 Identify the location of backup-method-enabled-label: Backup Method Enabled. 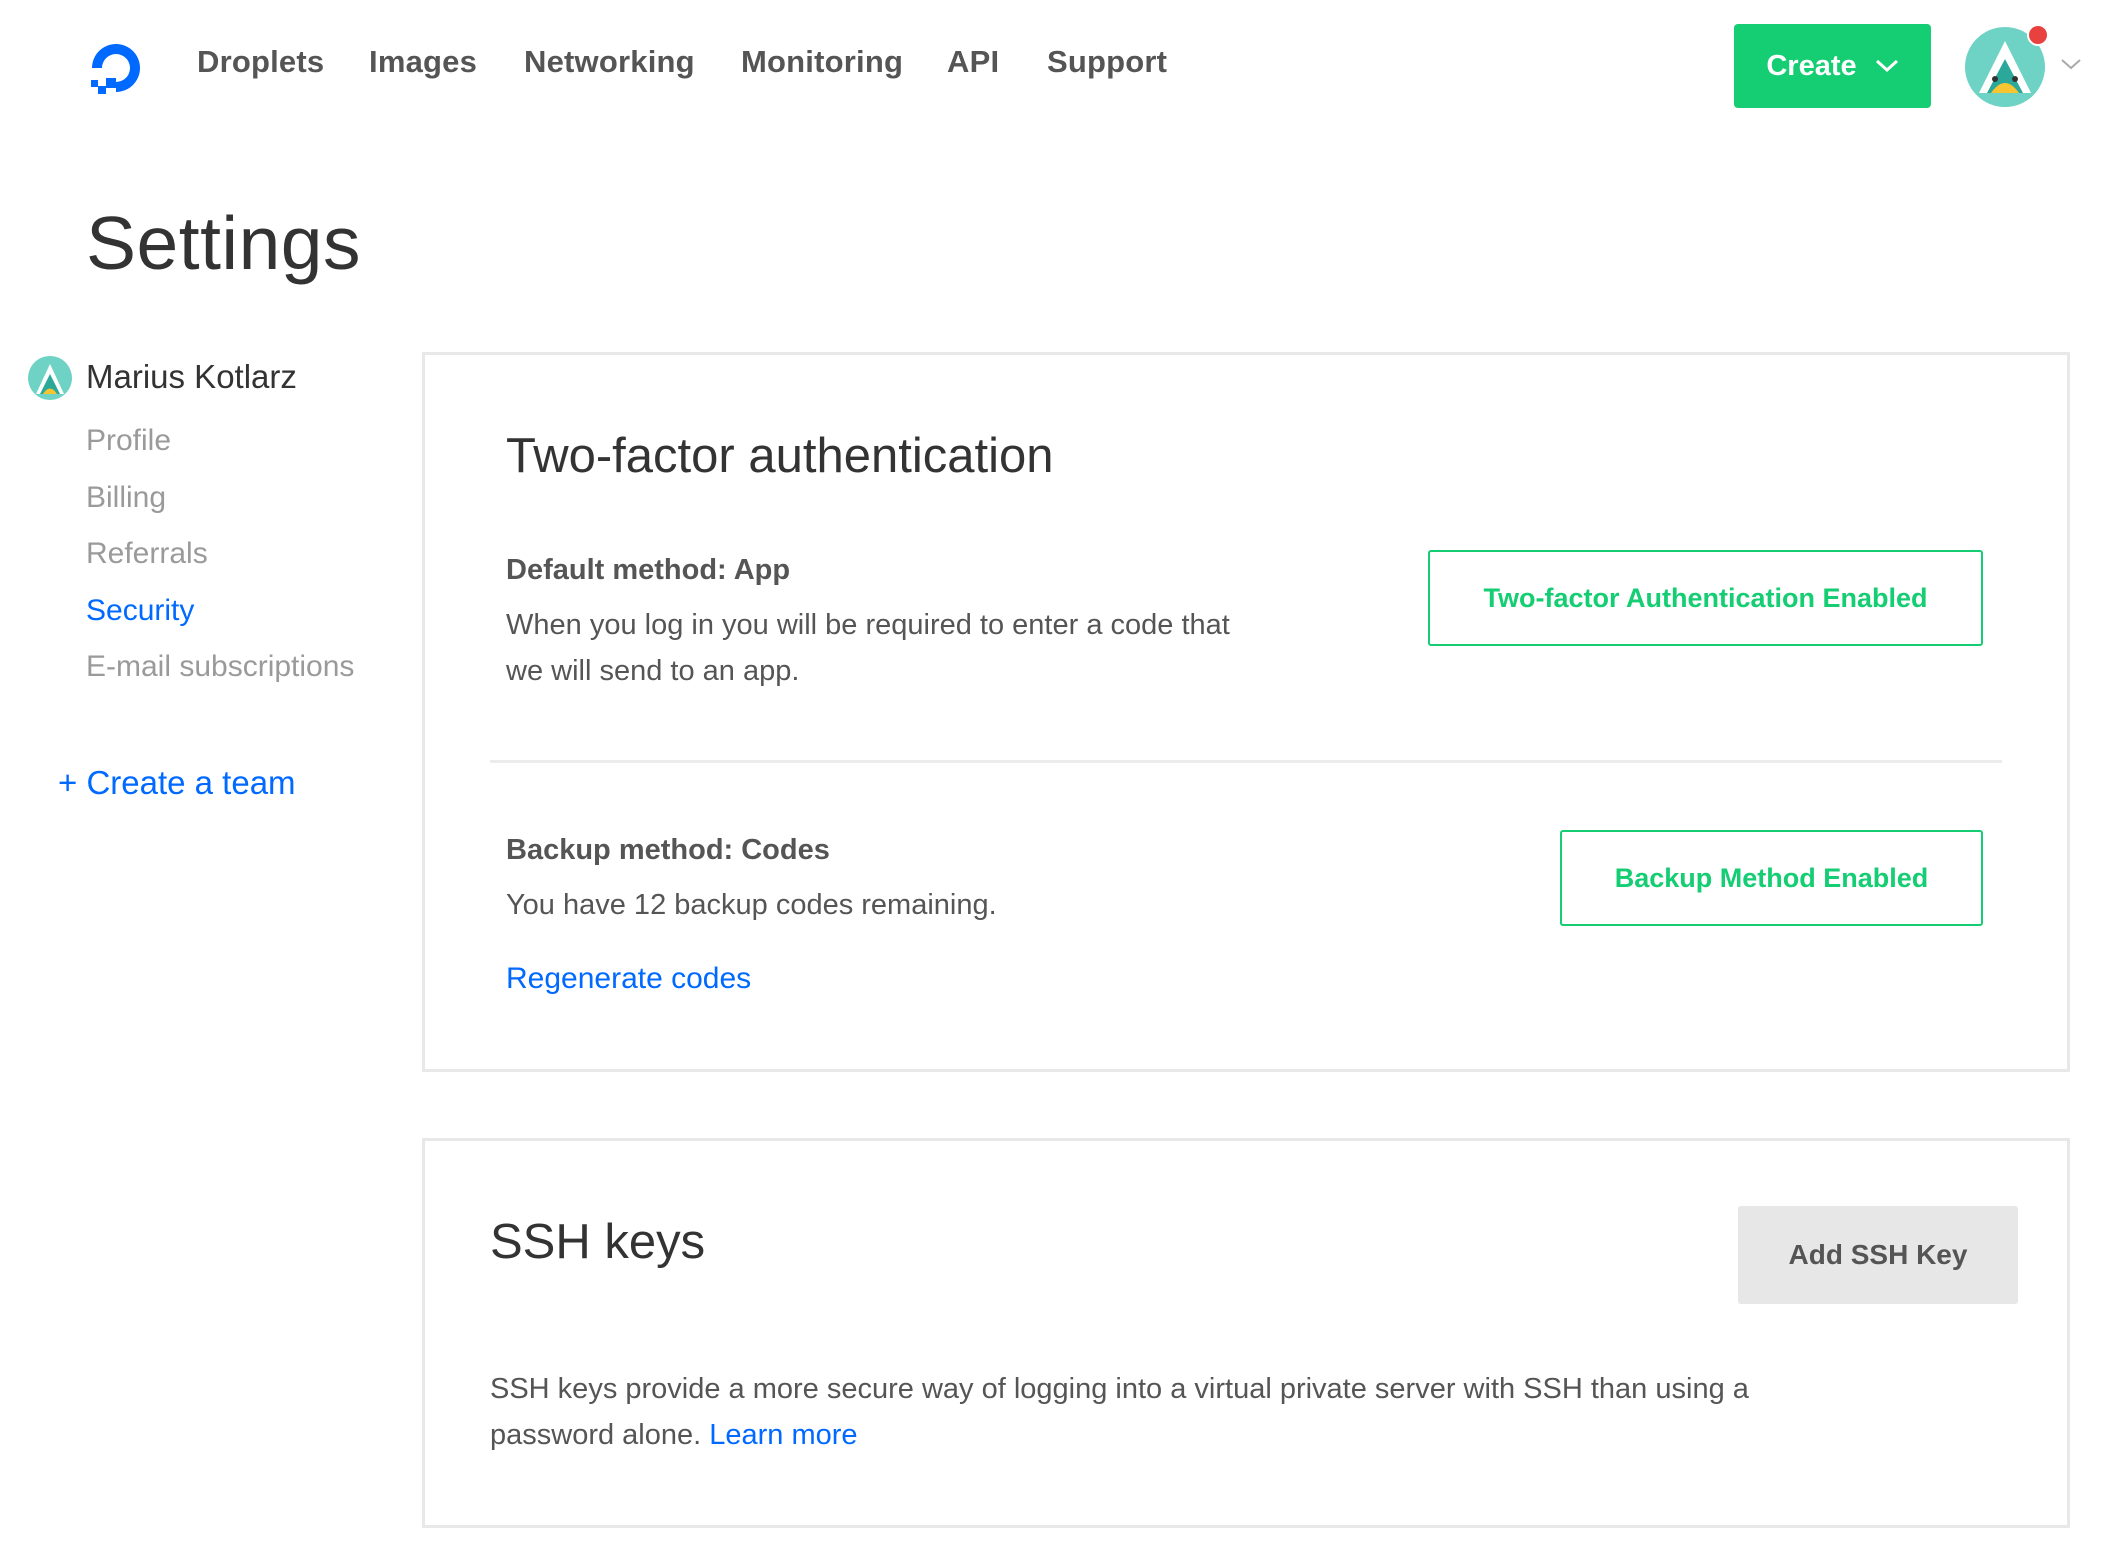
(1771, 877).